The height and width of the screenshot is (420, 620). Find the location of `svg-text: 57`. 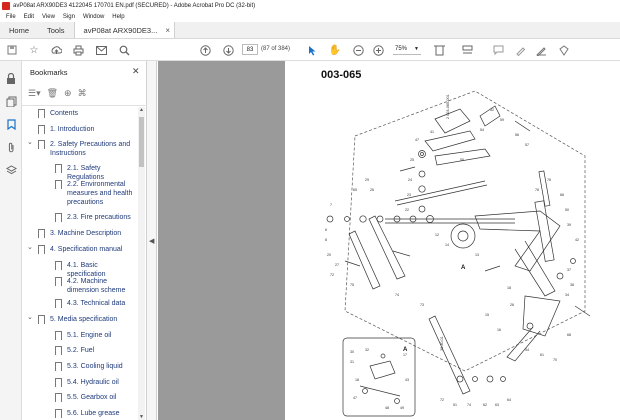

svg-text: 57 is located at coordinates (527, 145).